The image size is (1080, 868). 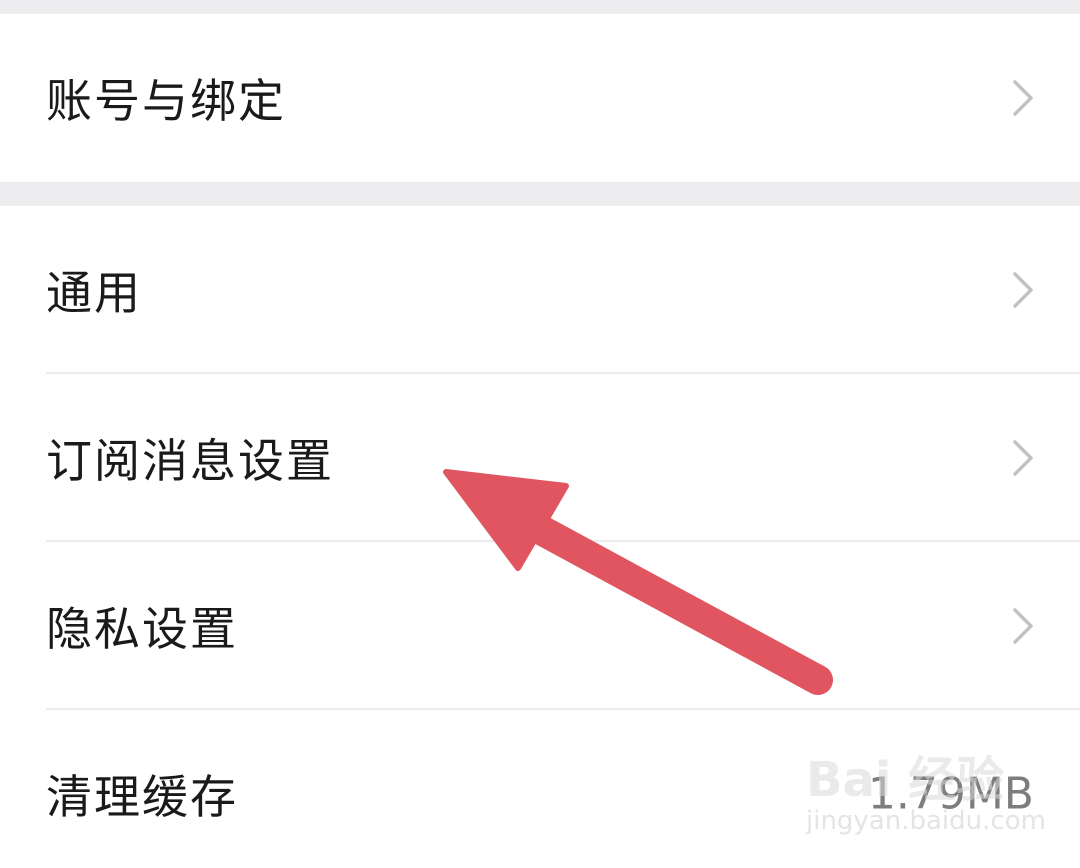 I want to click on settings-row-label: 隐私设置, so click(x=142, y=629).